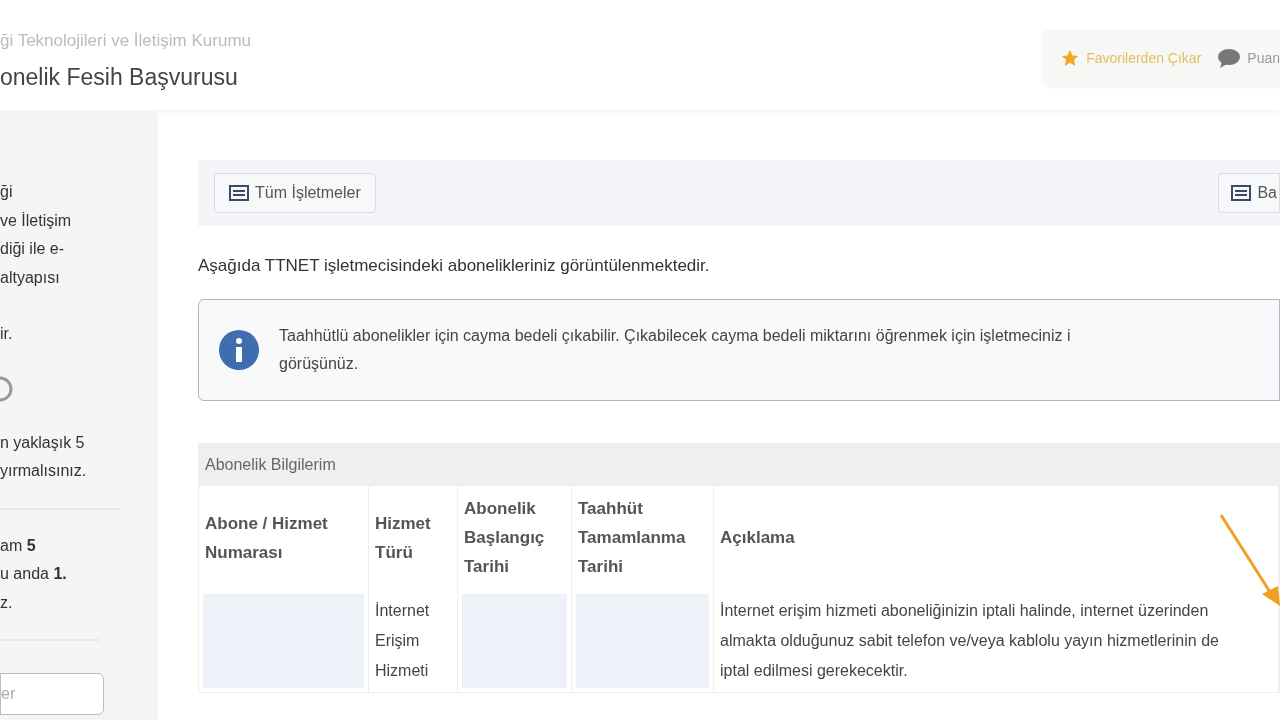 The height and width of the screenshot is (720, 1280). Describe the element at coordinates (7, 334) in the screenshot. I see `sidebar-paragraph: ir.` at that location.